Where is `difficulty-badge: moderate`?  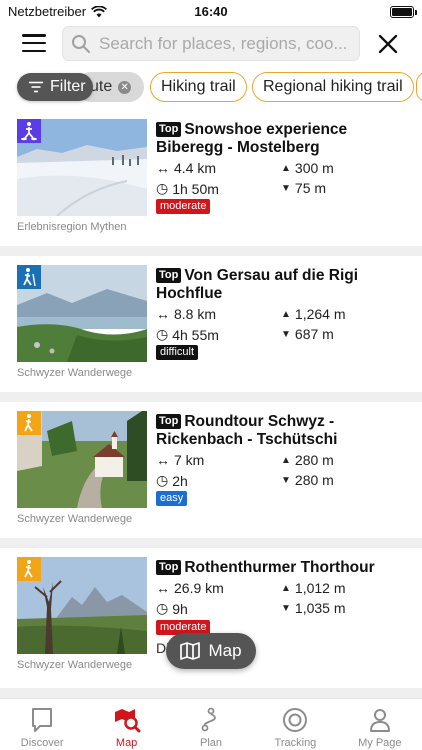
difficulty-badge: moderate is located at coordinates (183, 206).